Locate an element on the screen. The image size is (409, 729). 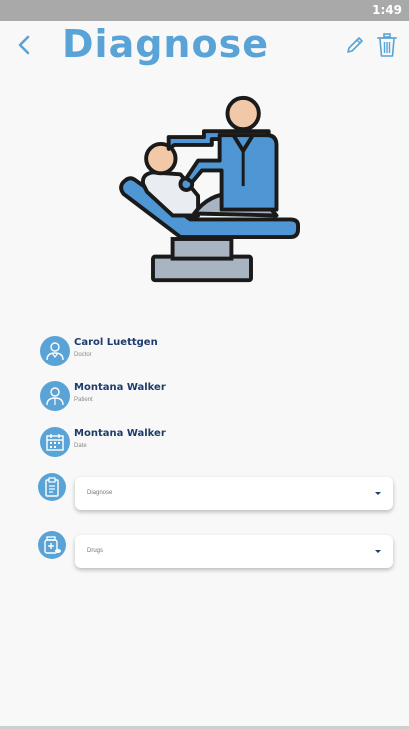
back-button is located at coordinates (24, 45).